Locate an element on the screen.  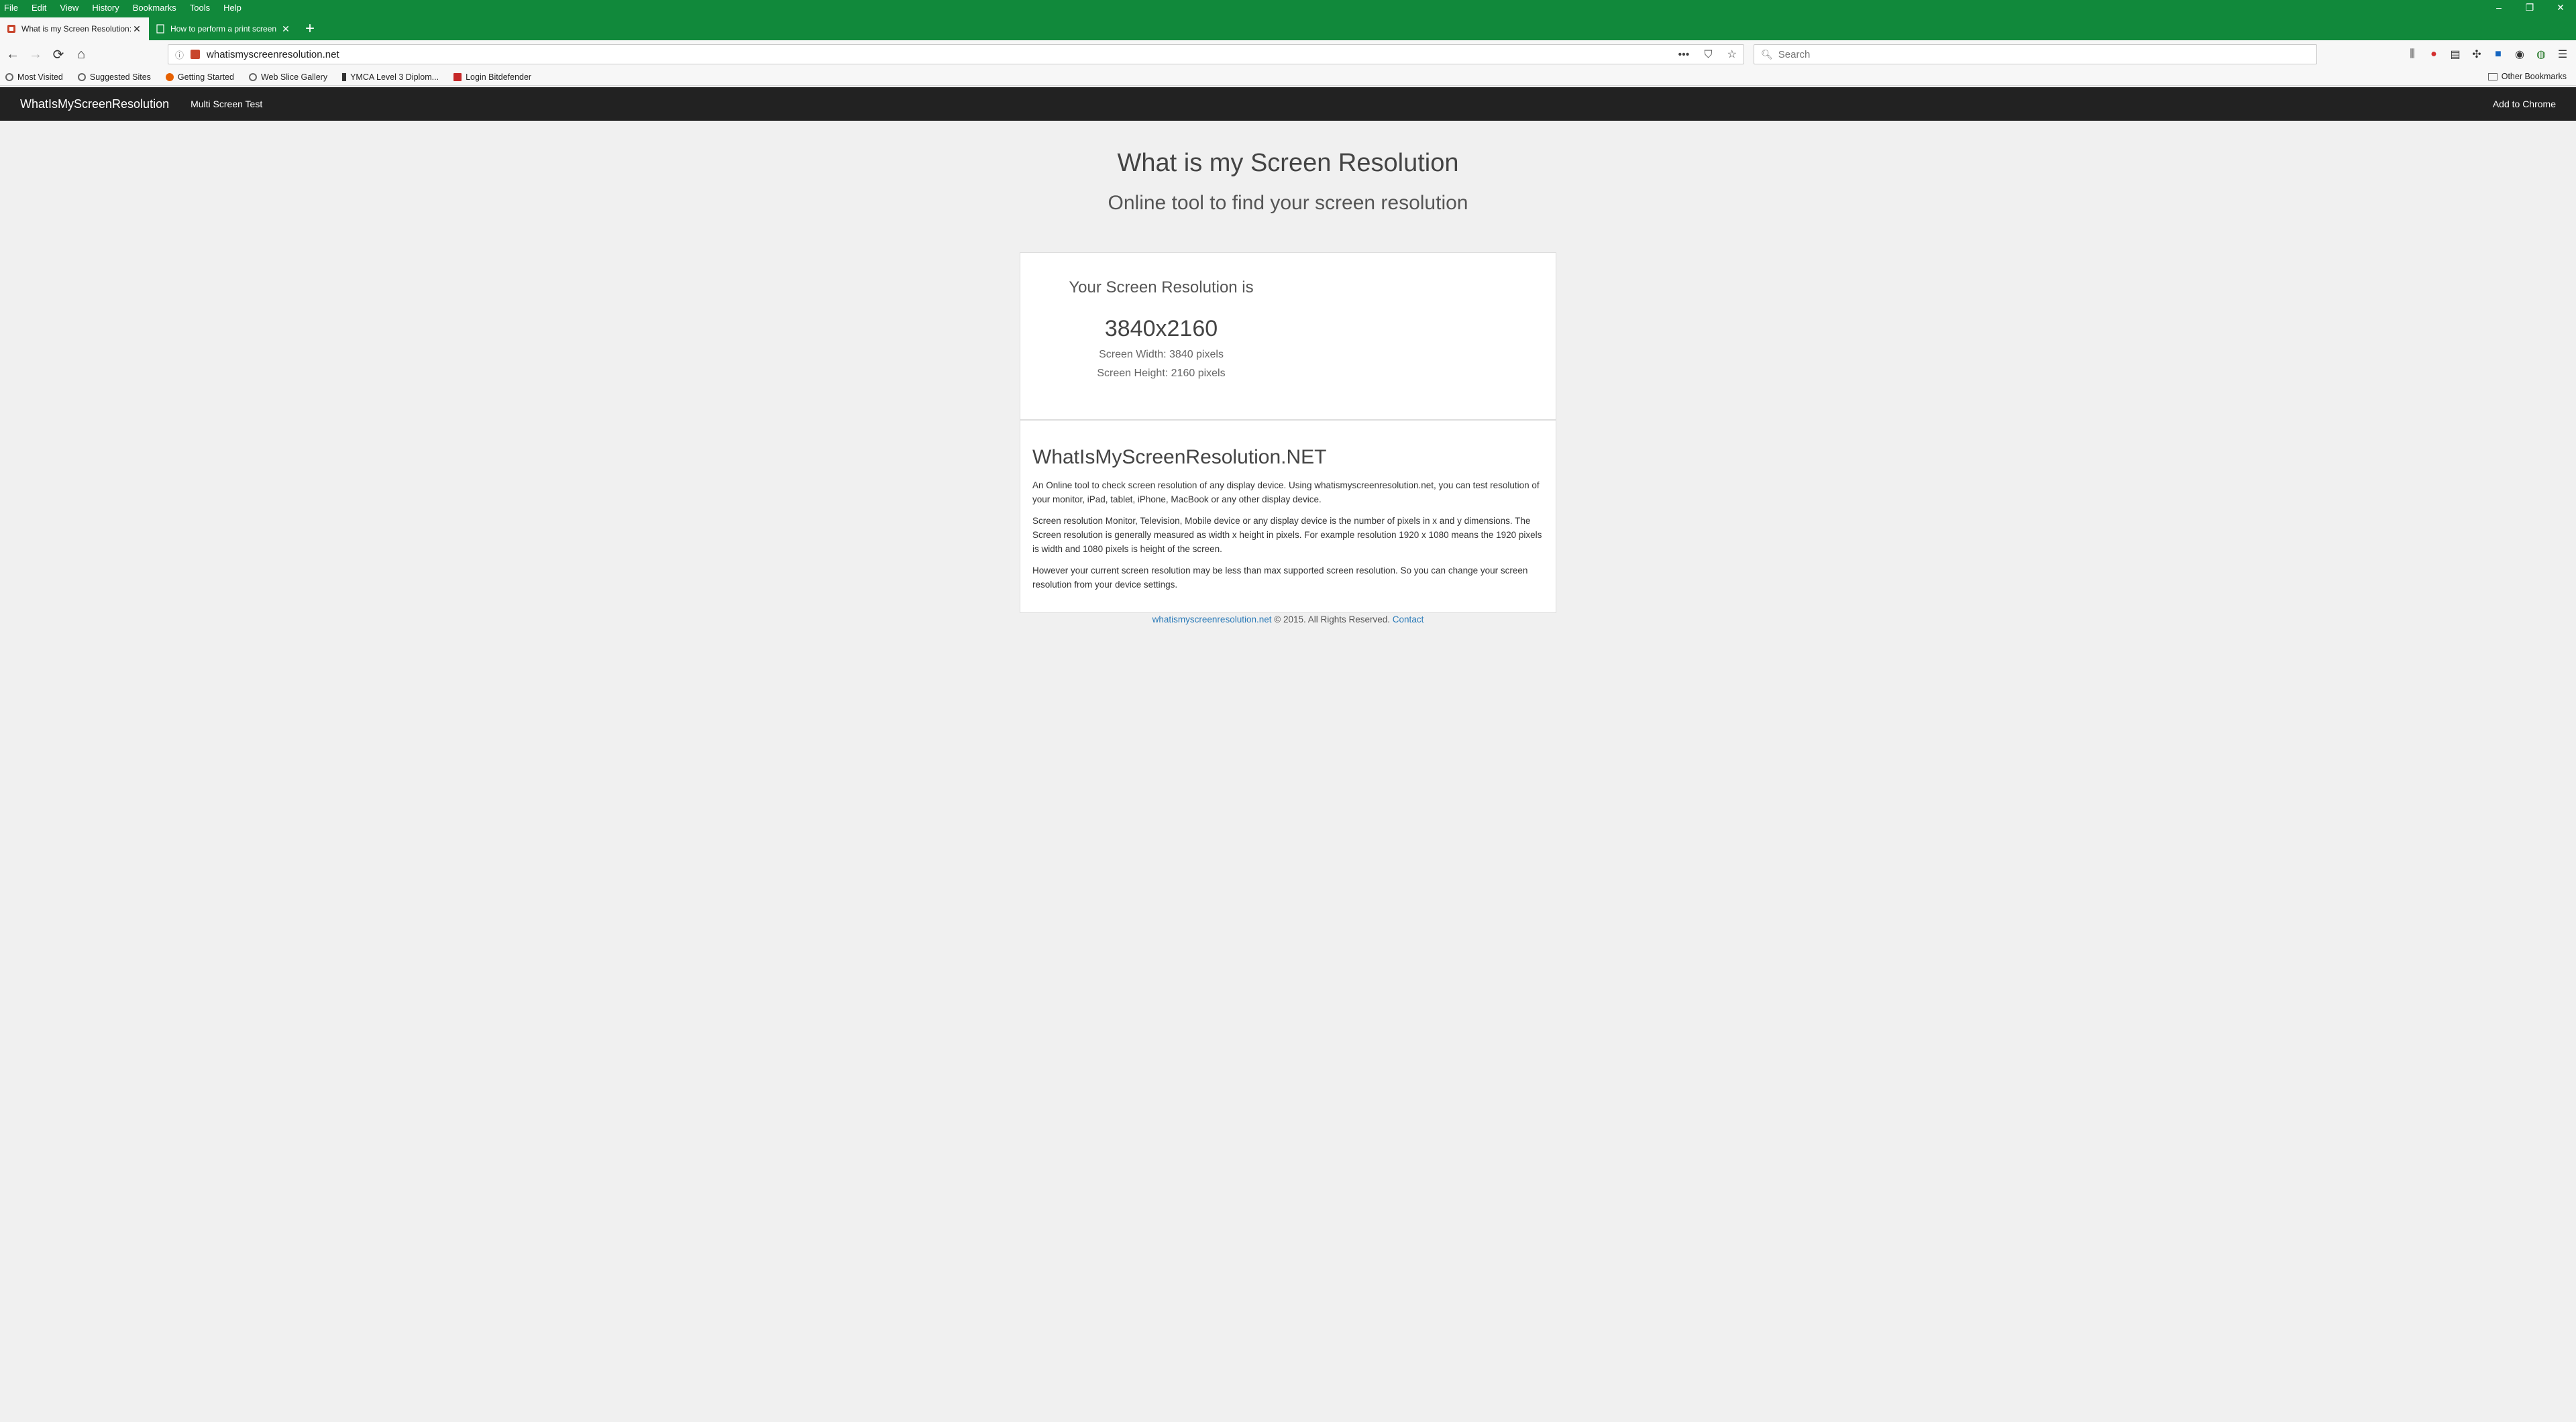
page-title: What is my Screen Resolution is located at coordinates (1288, 163).